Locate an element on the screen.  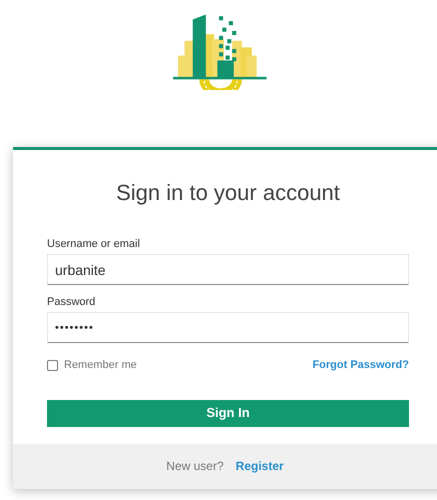
sign-in-button: Sign In is located at coordinates (228, 413).